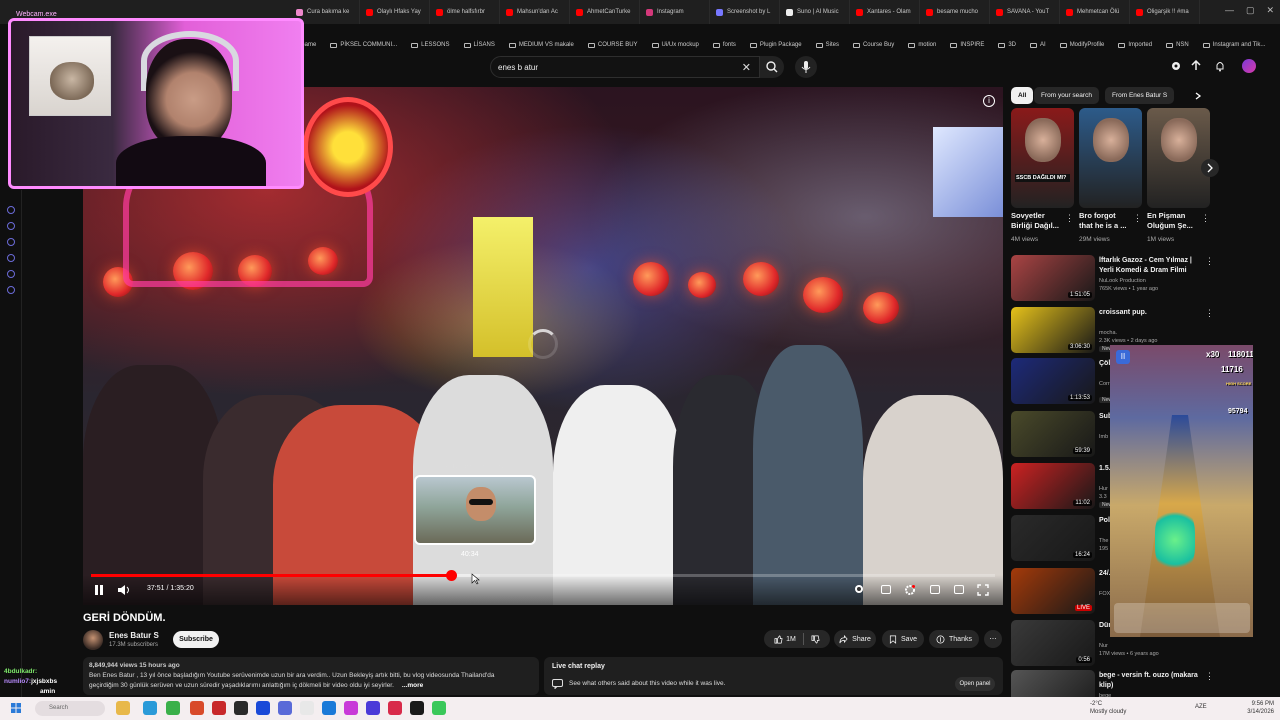 The width and height of the screenshot is (1280, 720). Describe the element at coordinates (675, 12) in the screenshot. I see `browser-tab: Instagram` at that location.